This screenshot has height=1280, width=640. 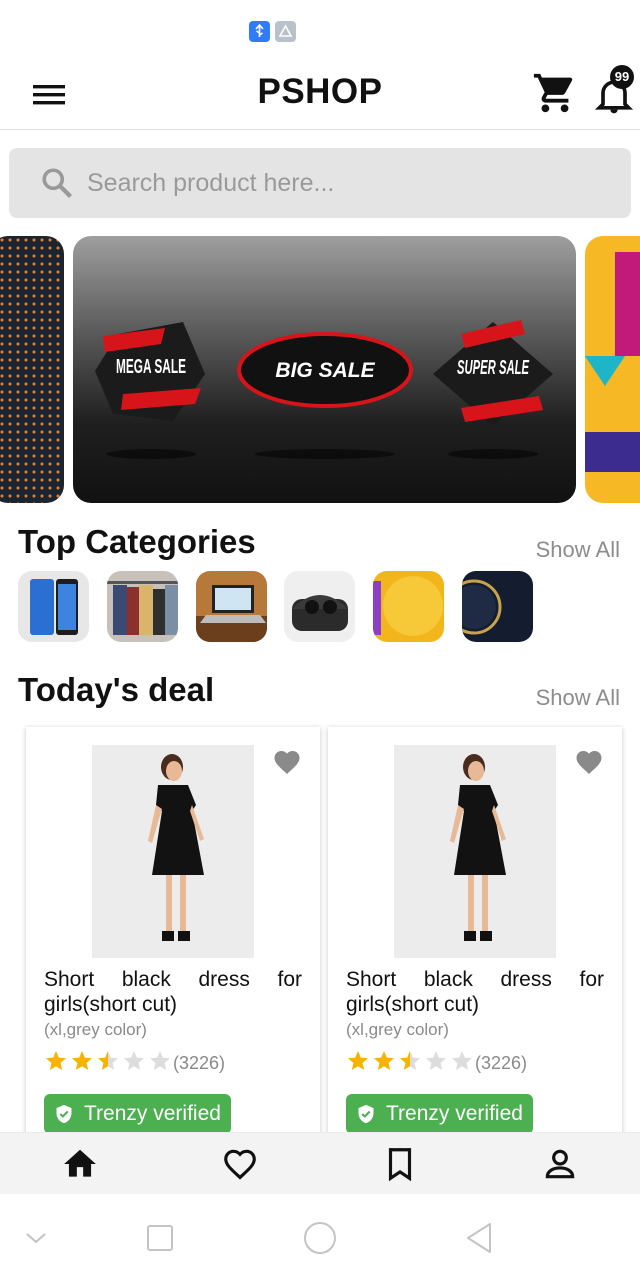 I want to click on home-circle-icon, so click(x=320, y=1238).